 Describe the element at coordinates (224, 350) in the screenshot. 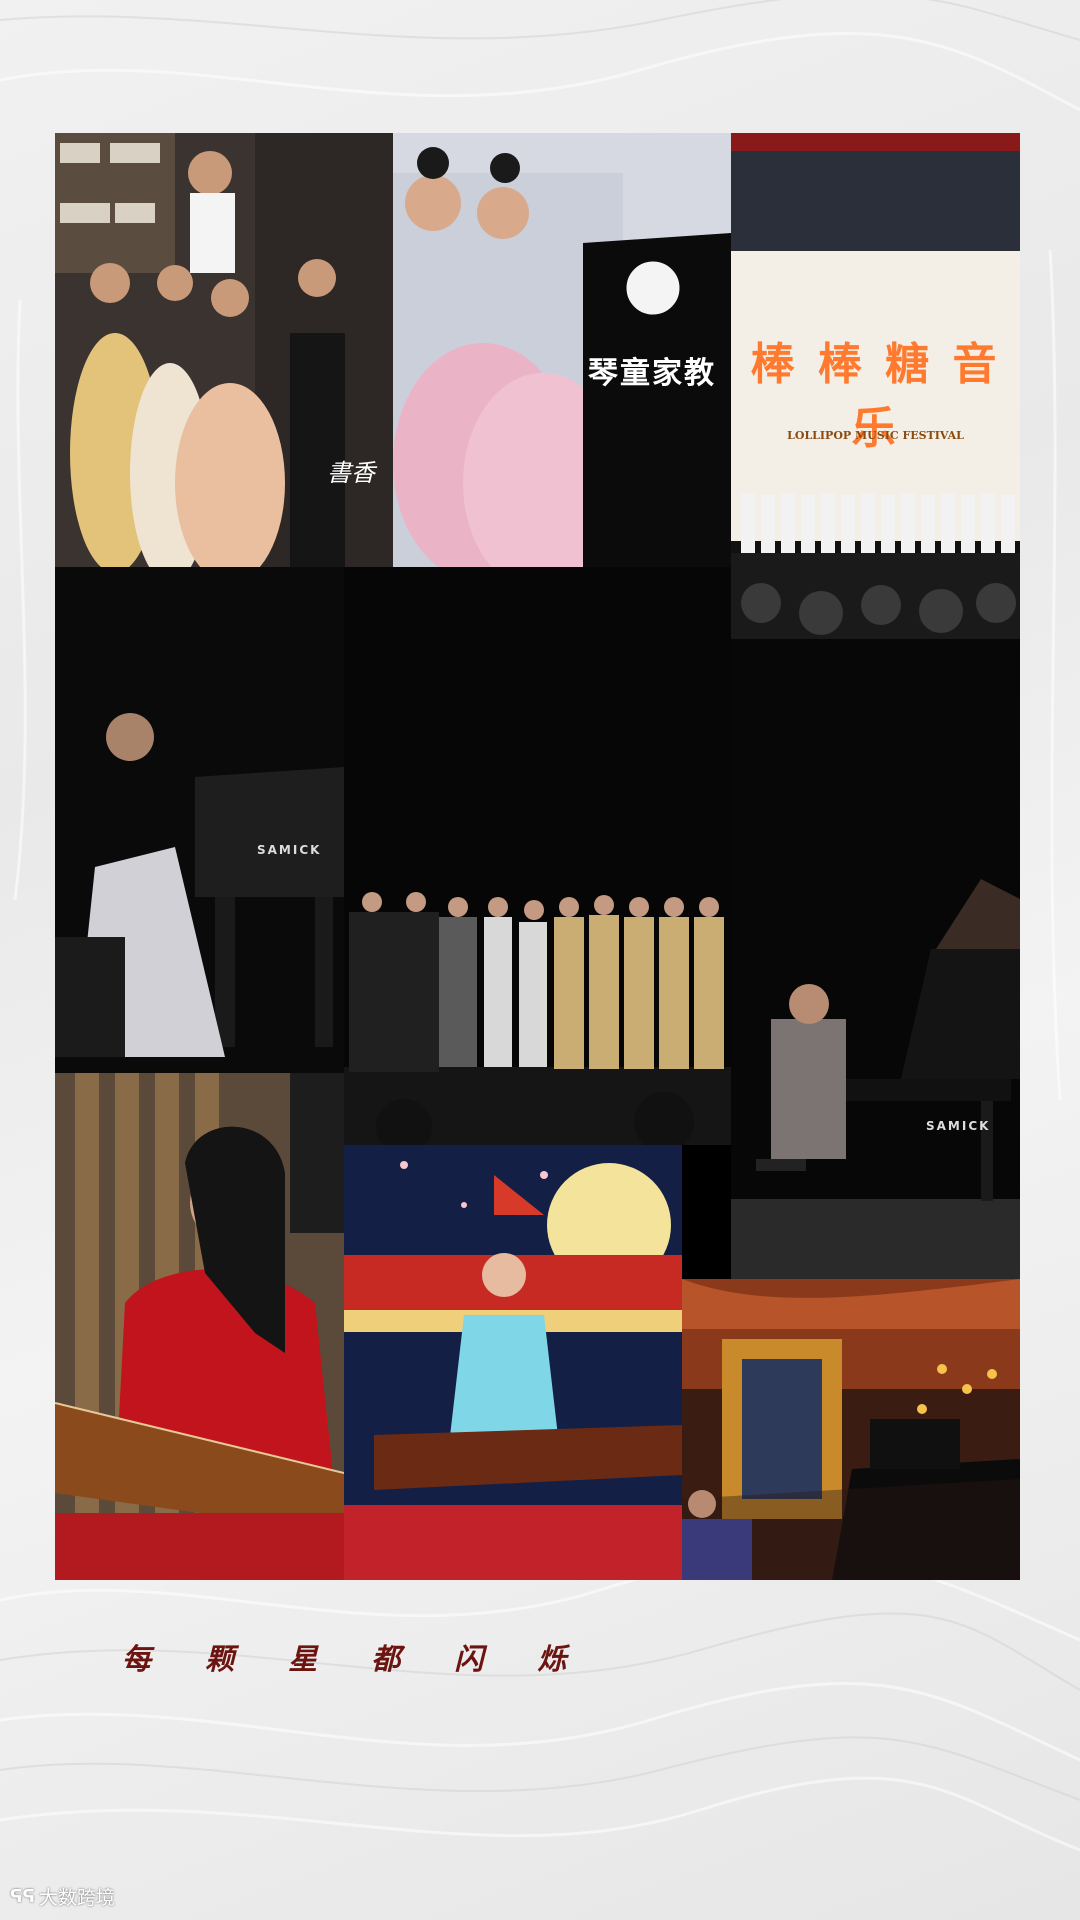

I see `photo-children-formal-group: 書香` at that location.